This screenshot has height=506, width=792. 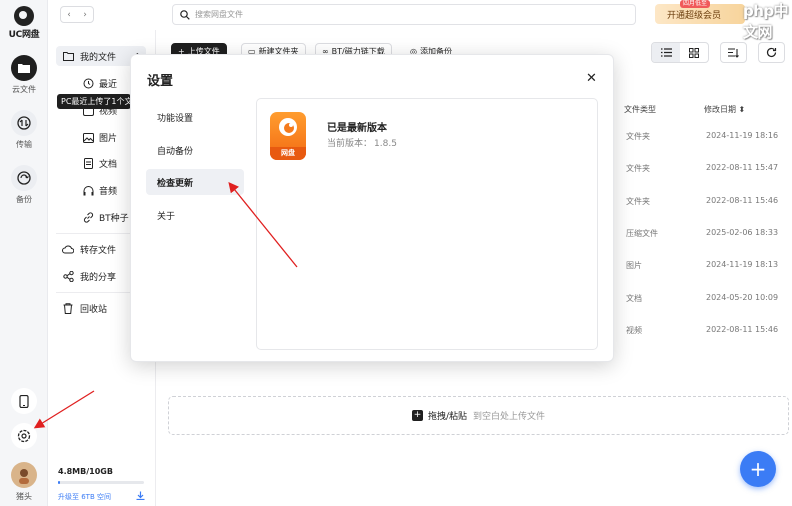 What do you see at coordinates (175, 118) in the screenshot?
I see `settings-tab-label: 功能设置` at bounding box center [175, 118].